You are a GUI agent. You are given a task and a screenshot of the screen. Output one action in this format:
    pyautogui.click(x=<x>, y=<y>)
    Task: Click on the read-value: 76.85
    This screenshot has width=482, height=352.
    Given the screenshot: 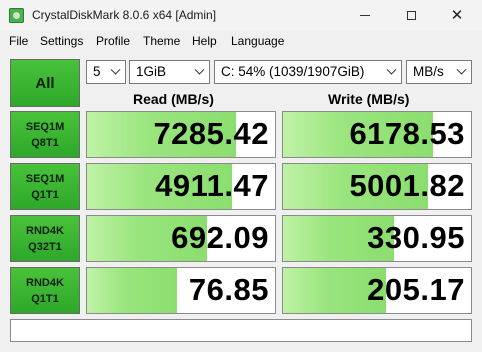 What is the action you would take?
    pyautogui.click(x=228, y=289)
    